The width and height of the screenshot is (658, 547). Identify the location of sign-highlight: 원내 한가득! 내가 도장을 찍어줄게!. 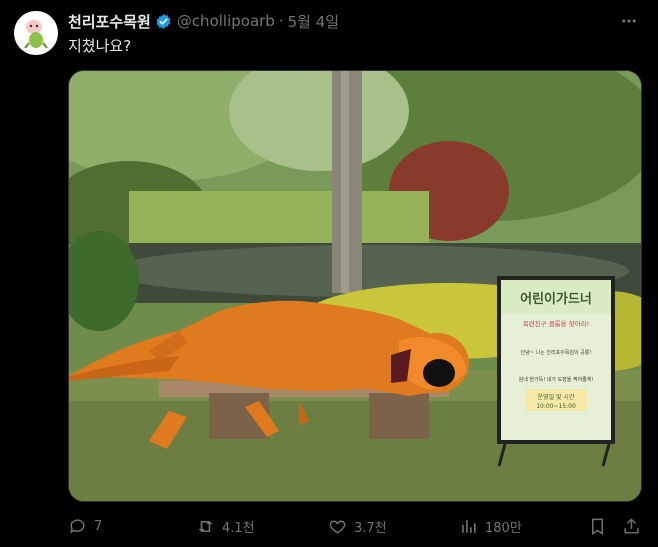
(556, 379).